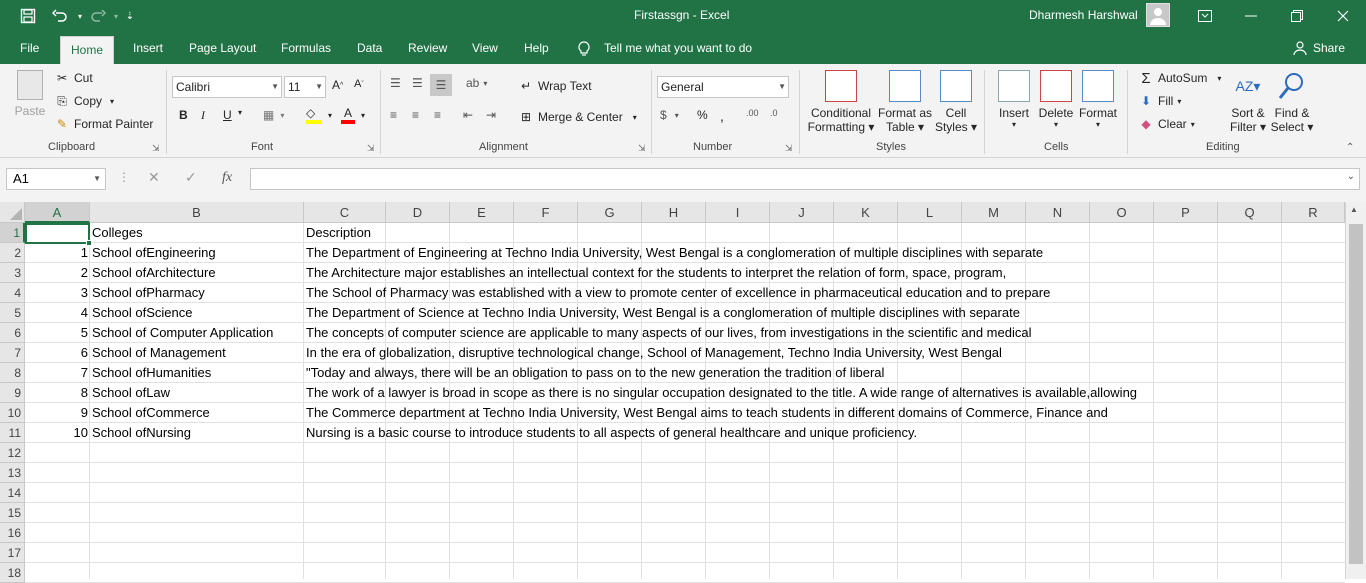 This screenshot has width=1366, height=583. Describe the element at coordinates (752, 113) in the screenshot. I see `increase-decimal-icon: .00` at that location.